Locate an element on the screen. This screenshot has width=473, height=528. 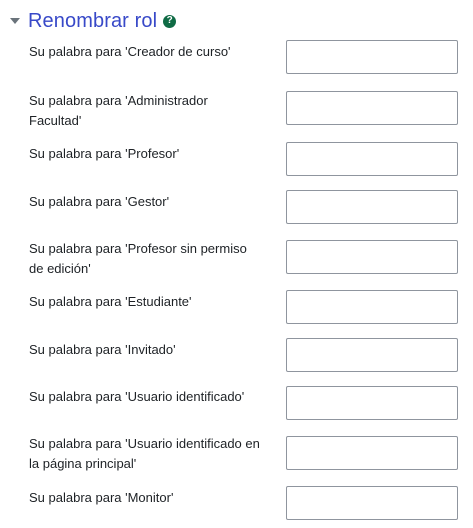
field-label: Su palabra para 'Profesor' is located at coordinates (104, 153).